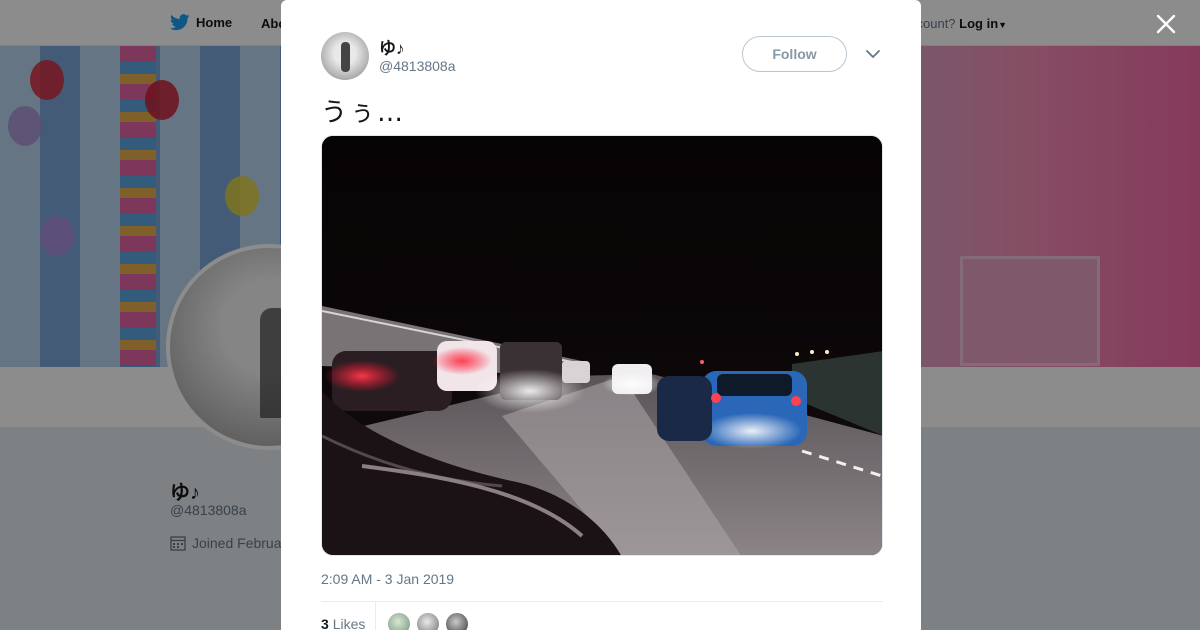 This screenshot has height=630, width=1200. I want to click on tweet-author-avatar, so click(345, 56).